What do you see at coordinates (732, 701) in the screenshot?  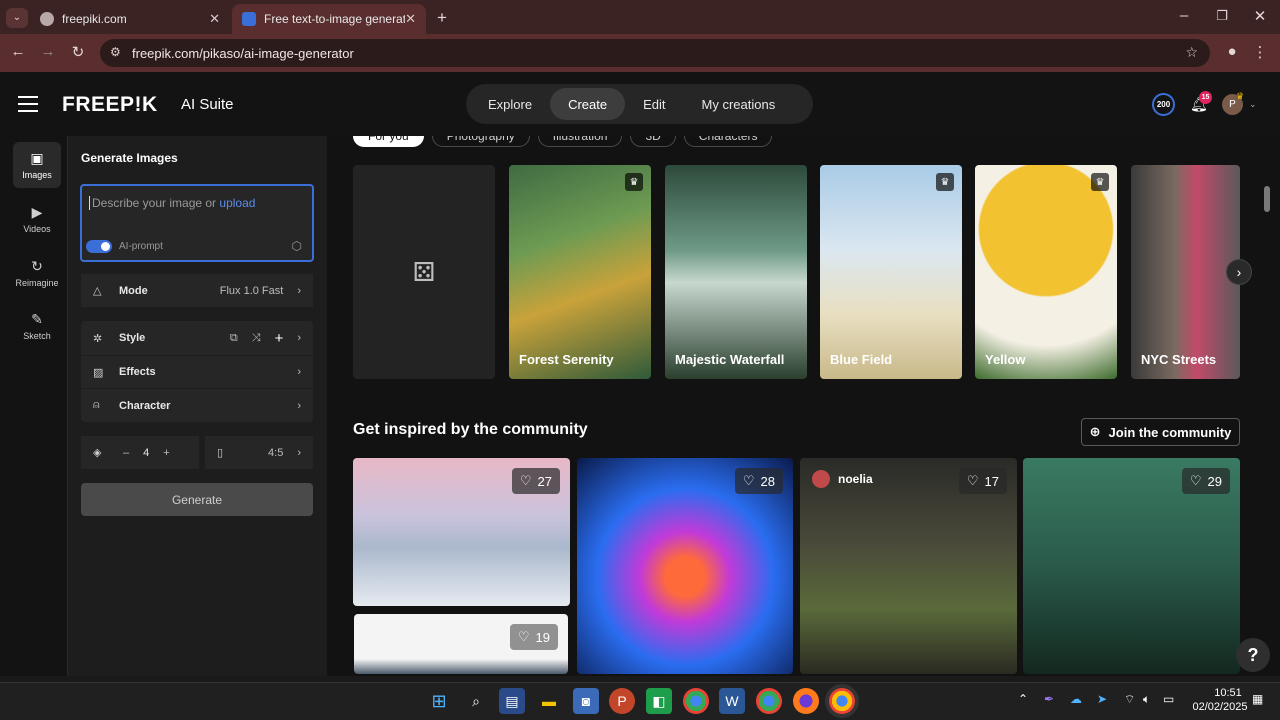 I see `word-icon: W` at bounding box center [732, 701].